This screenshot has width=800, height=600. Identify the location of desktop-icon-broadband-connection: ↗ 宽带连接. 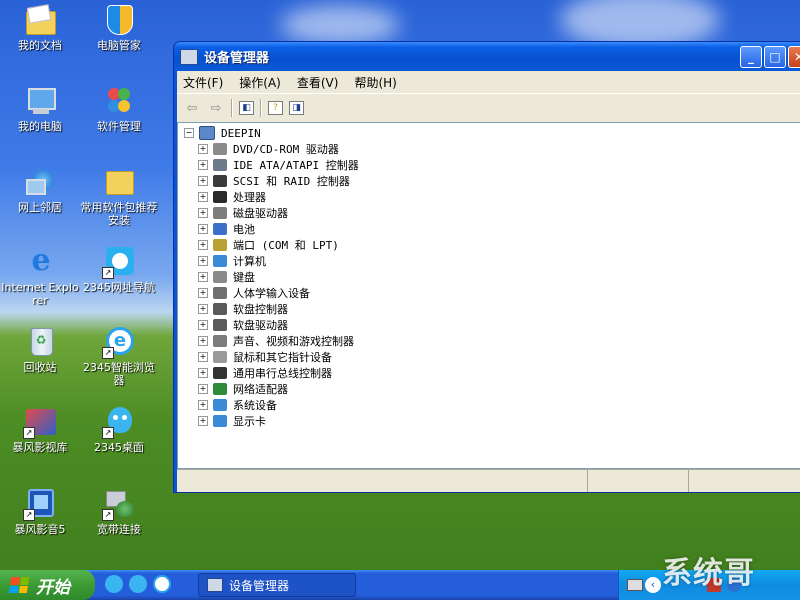
(119, 511).